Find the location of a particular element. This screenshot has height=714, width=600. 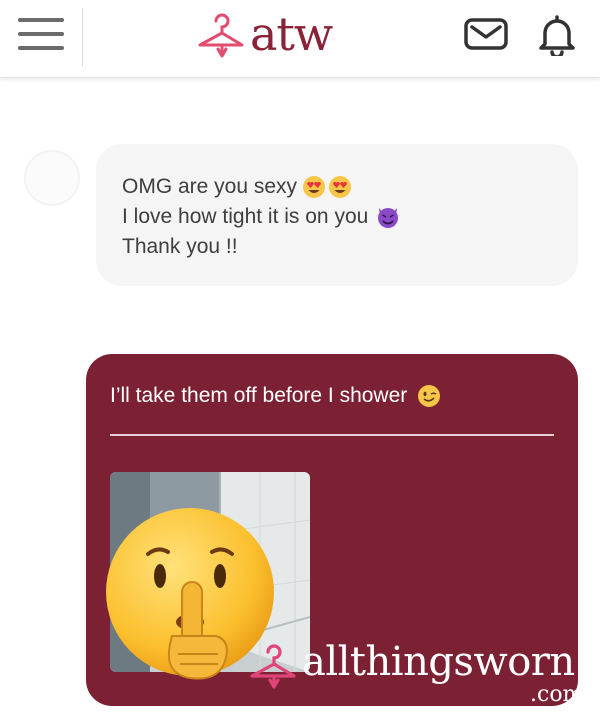

header-divider is located at coordinates (82, 37).